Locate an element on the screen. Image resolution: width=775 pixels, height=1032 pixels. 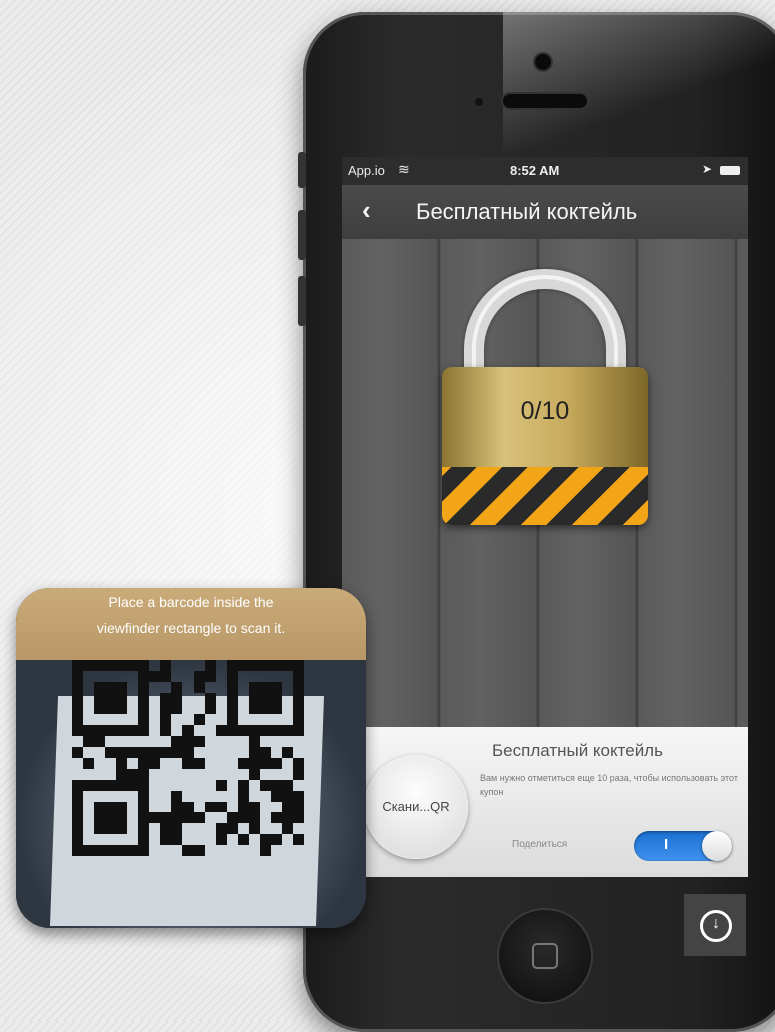
scan-qr-button: Скани...QR is located at coordinates (416, 807).